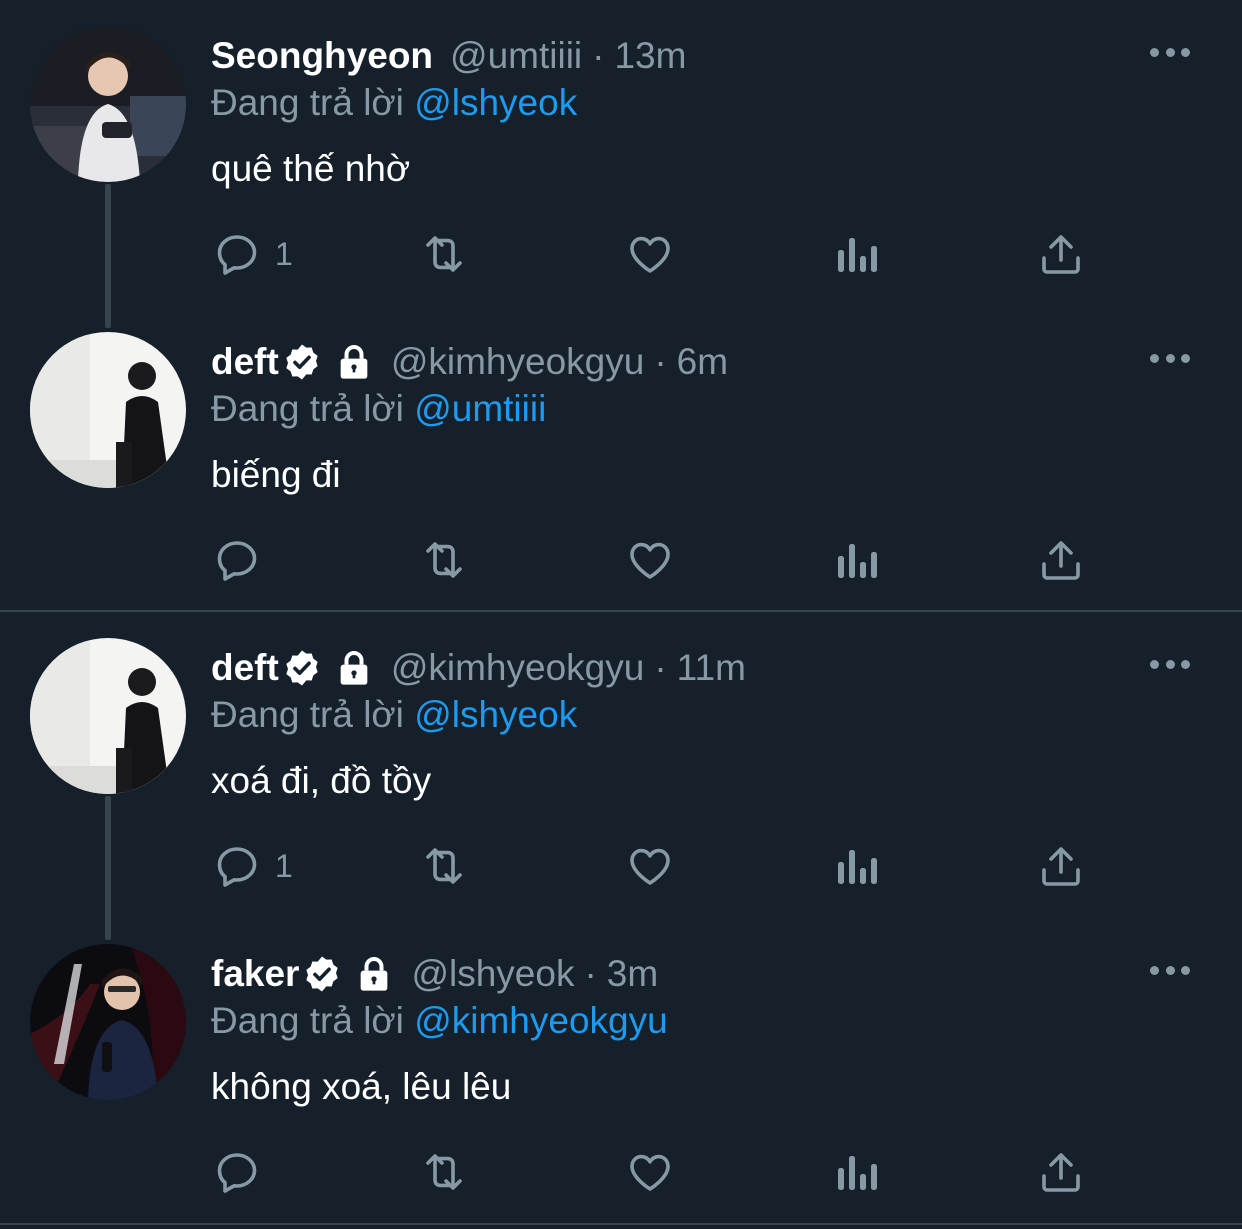  Describe the element at coordinates (322, 56) in the screenshot. I see `display-name: Seonghyeon` at that location.